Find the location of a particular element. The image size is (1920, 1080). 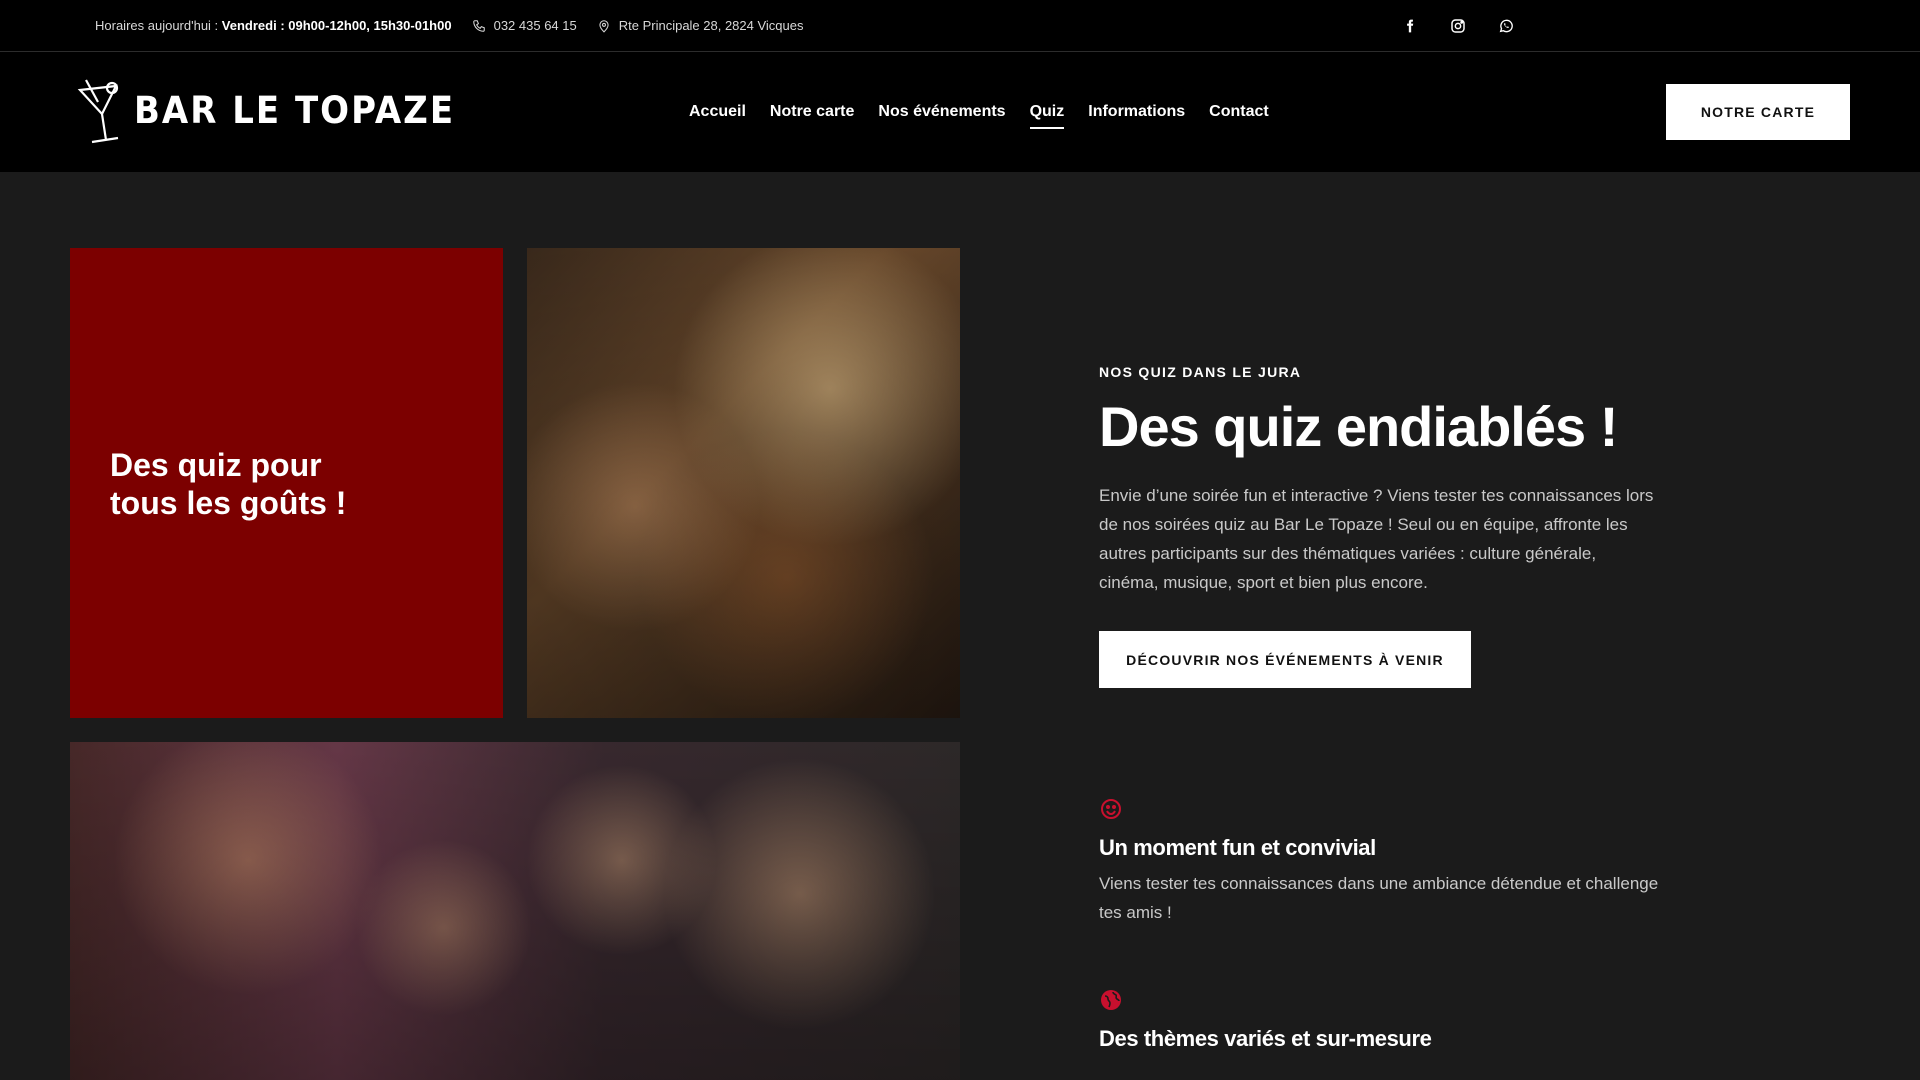

page-title: Des quiz endiablés ! is located at coordinates (1358, 426).